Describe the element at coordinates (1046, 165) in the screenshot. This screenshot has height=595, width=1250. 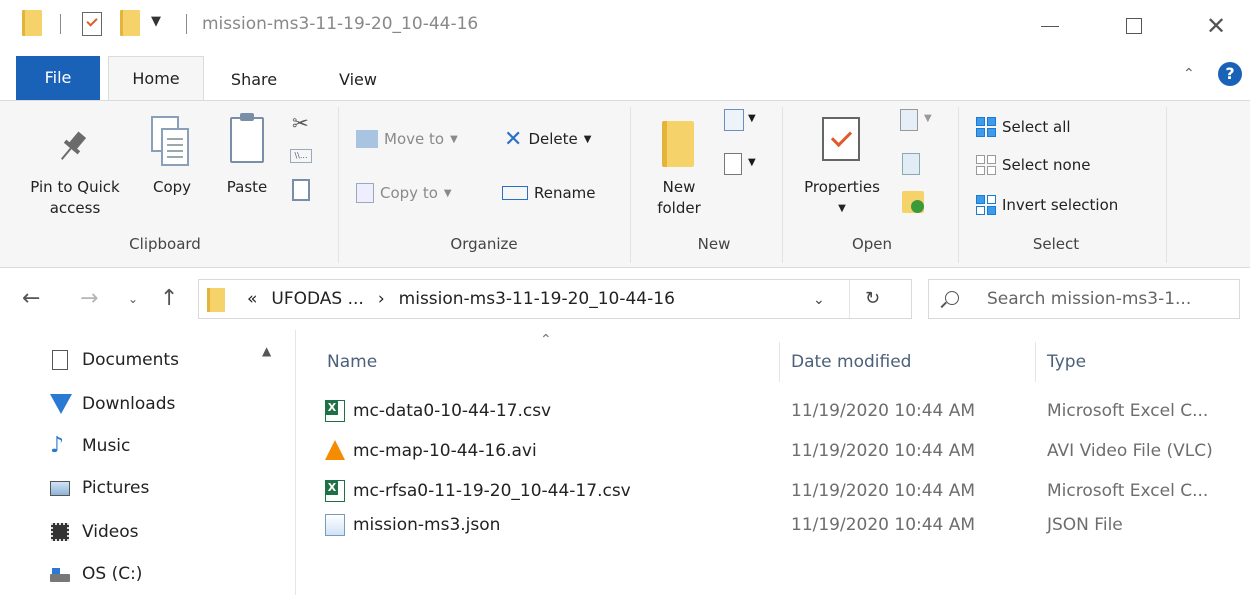
I see `select-none-label: Select none` at that location.